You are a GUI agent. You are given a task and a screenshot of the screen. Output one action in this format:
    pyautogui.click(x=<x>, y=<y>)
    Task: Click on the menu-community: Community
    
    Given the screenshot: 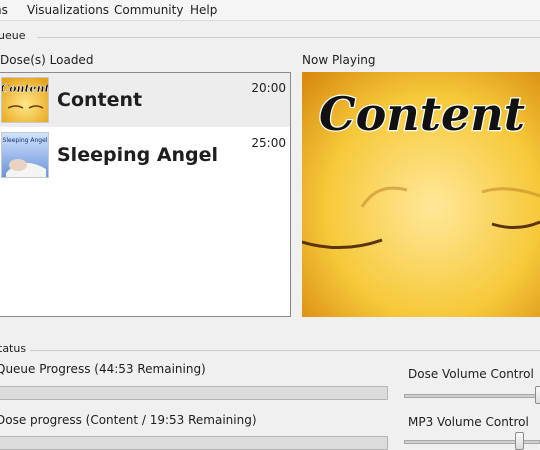 What is the action you would take?
    pyautogui.click(x=148, y=10)
    